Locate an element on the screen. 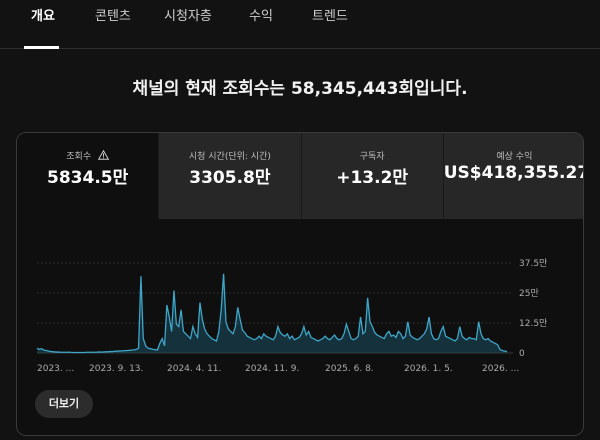 This screenshot has height=440, width=600. more-button: 더보기 is located at coordinates (64, 404).